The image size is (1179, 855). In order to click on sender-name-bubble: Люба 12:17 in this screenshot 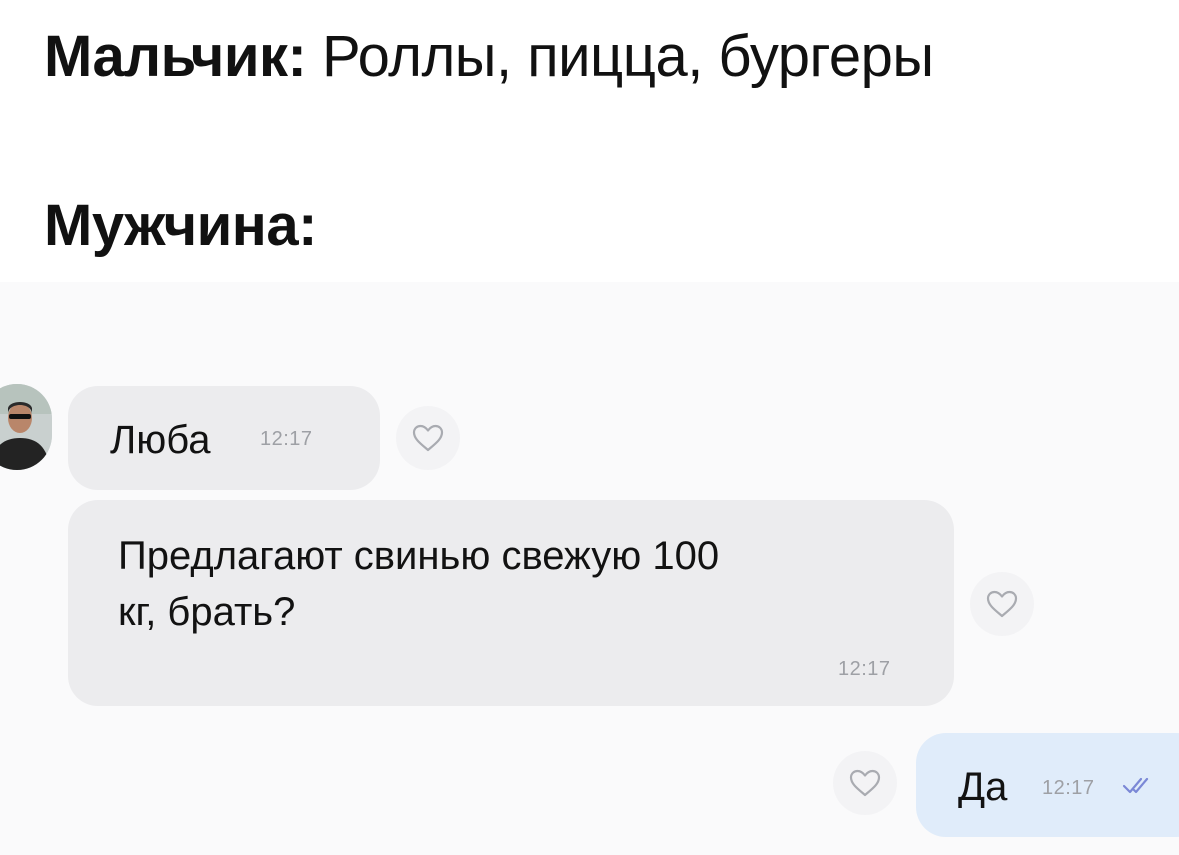, I will do `click(224, 438)`.